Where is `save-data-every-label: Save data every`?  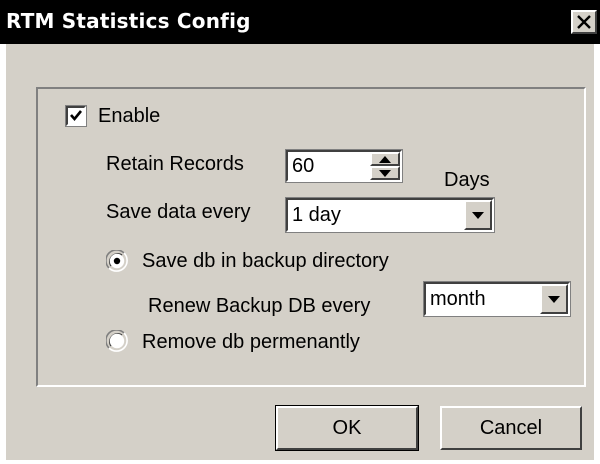 save-data-every-label: Save data every is located at coordinates (178, 212).